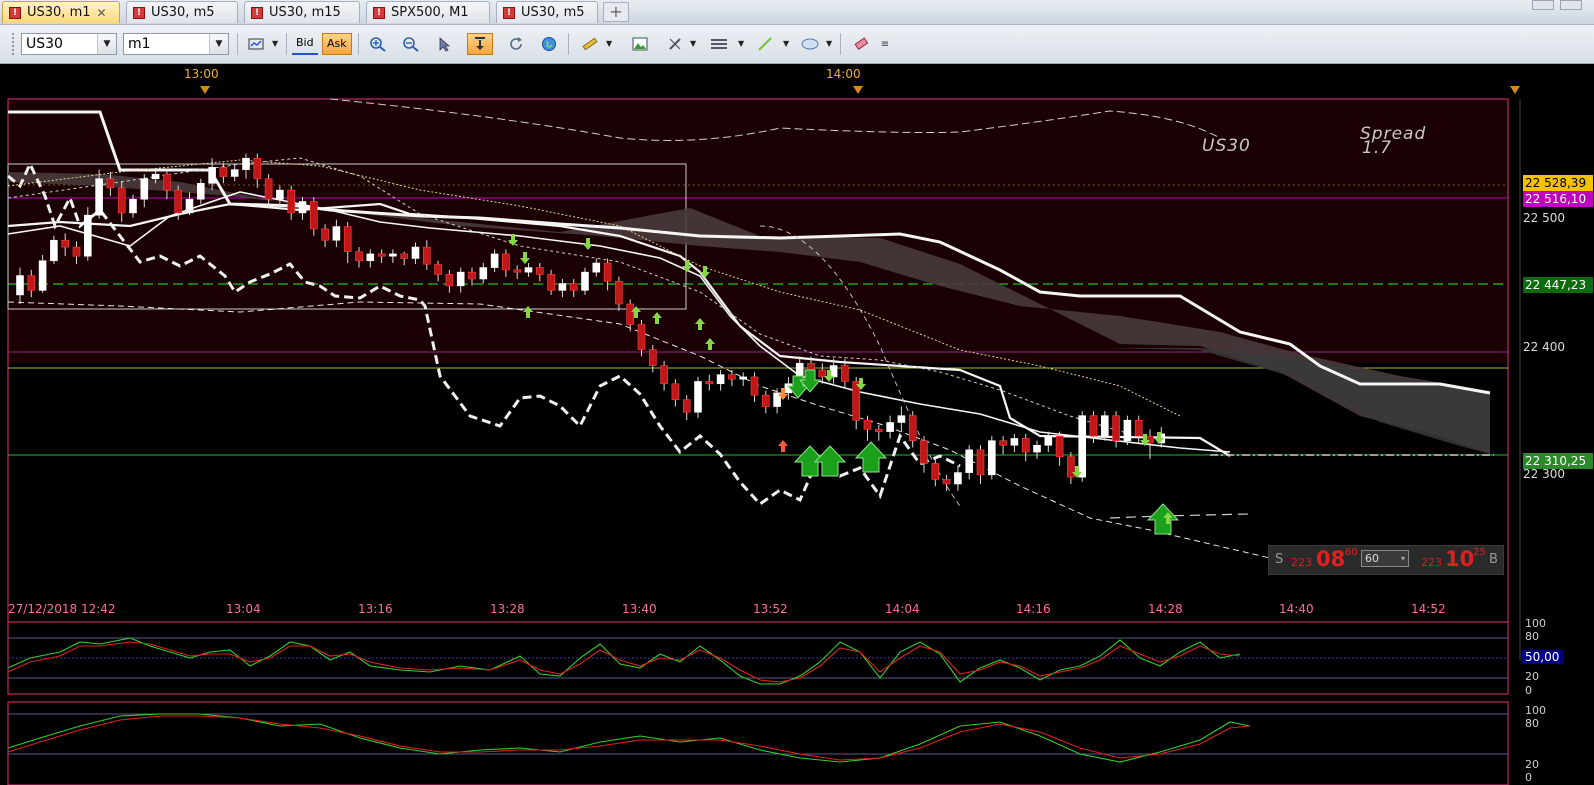 Image resolution: width=1594 pixels, height=785 pixels. What do you see at coordinates (176, 44) in the screenshot?
I see `timeframe-select: m1 ▼` at bounding box center [176, 44].